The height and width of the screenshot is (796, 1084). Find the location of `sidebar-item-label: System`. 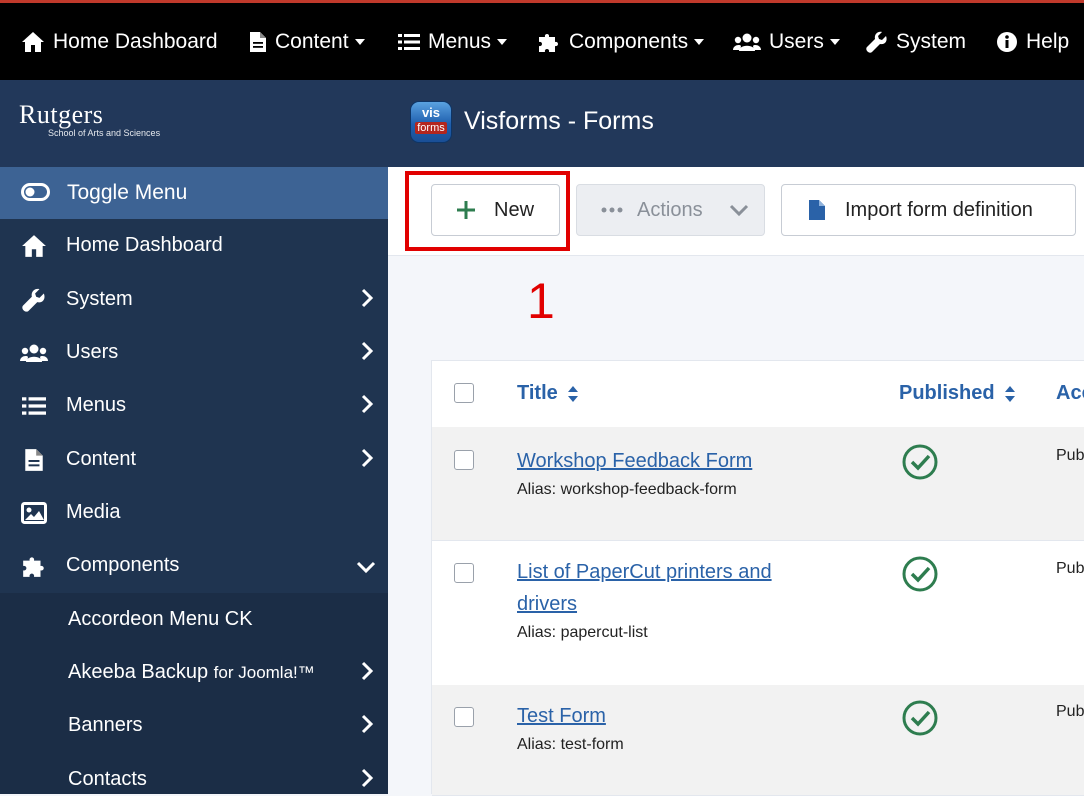

sidebar-item-label: System is located at coordinates (99, 299).